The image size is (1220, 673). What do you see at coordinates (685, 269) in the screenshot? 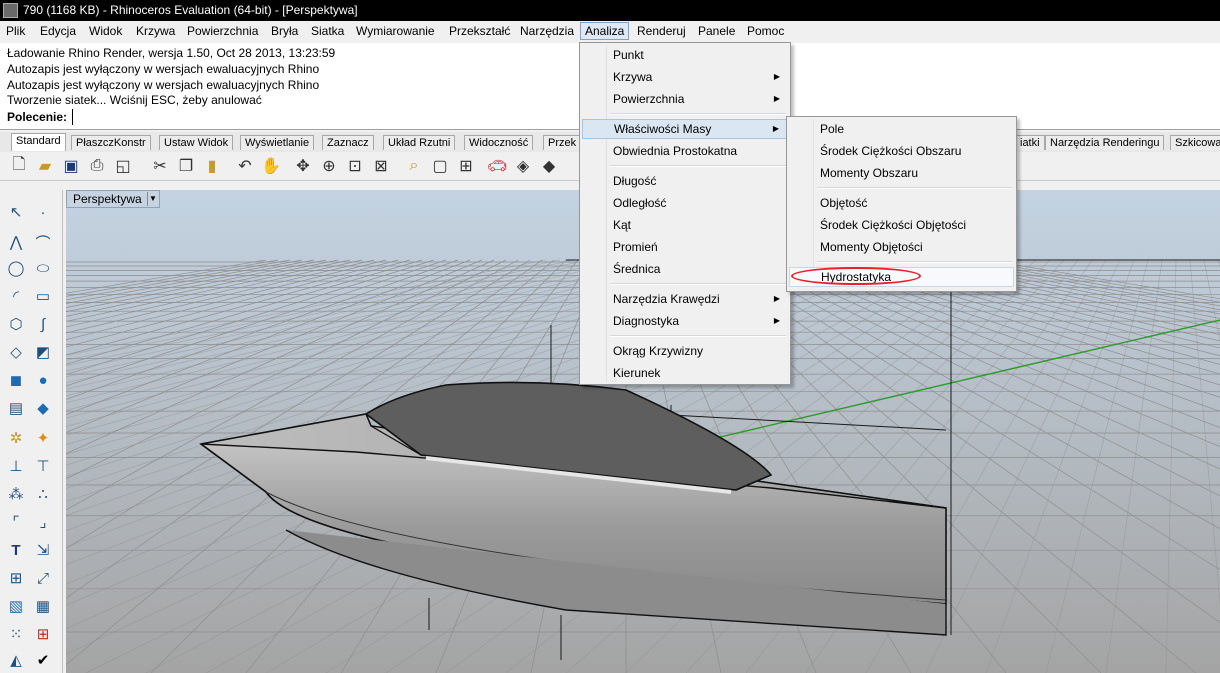
I see `menu-item-srednica: Średnica` at bounding box center [685, 269].